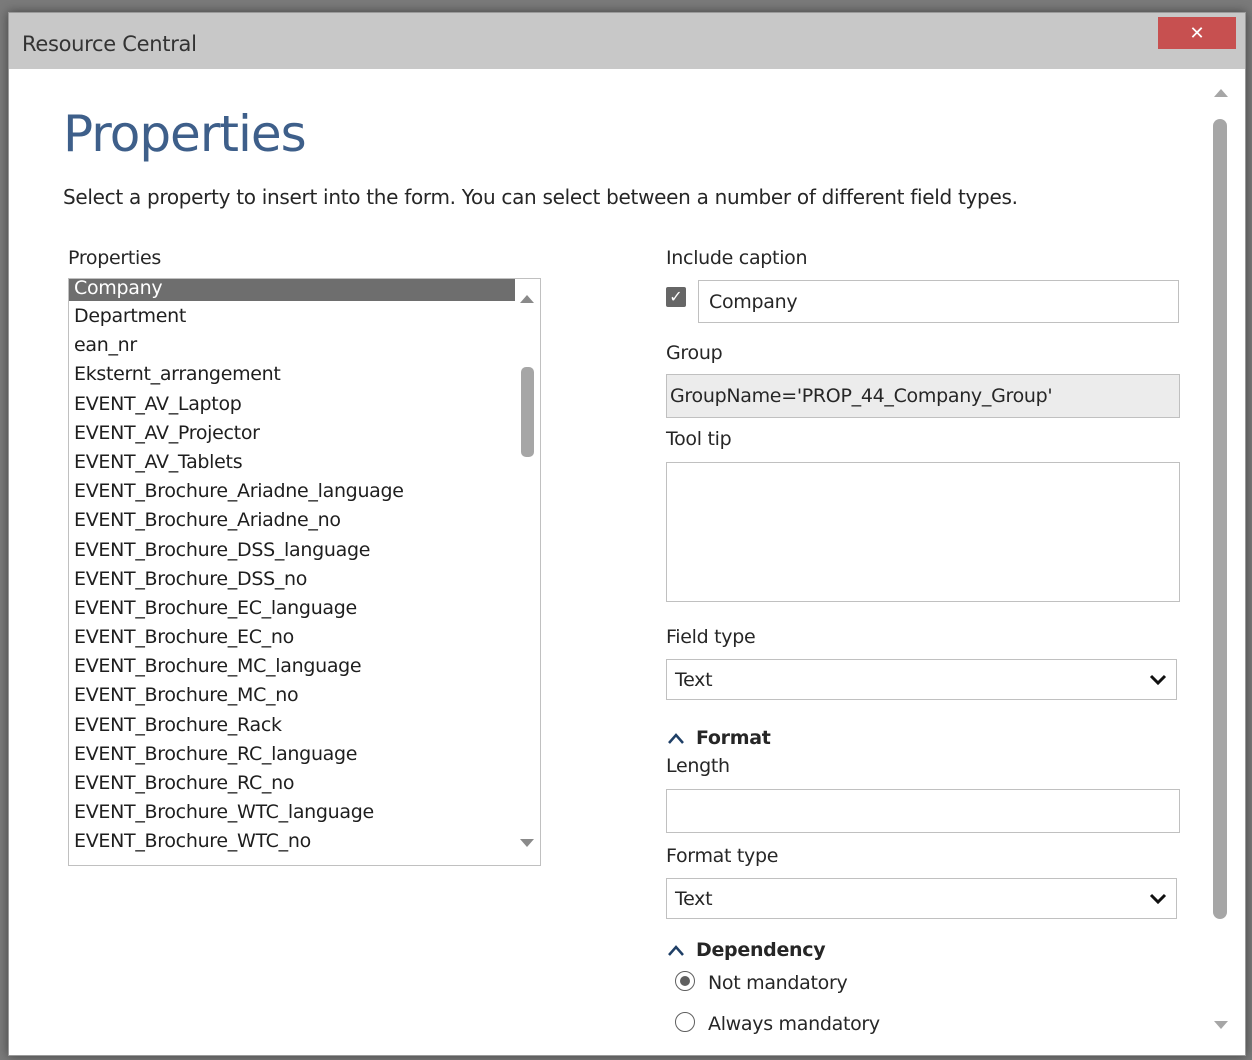  Describe the element at coordinates (923, 532) in the screenshot. I see `tool-tip-textarea` at that location.